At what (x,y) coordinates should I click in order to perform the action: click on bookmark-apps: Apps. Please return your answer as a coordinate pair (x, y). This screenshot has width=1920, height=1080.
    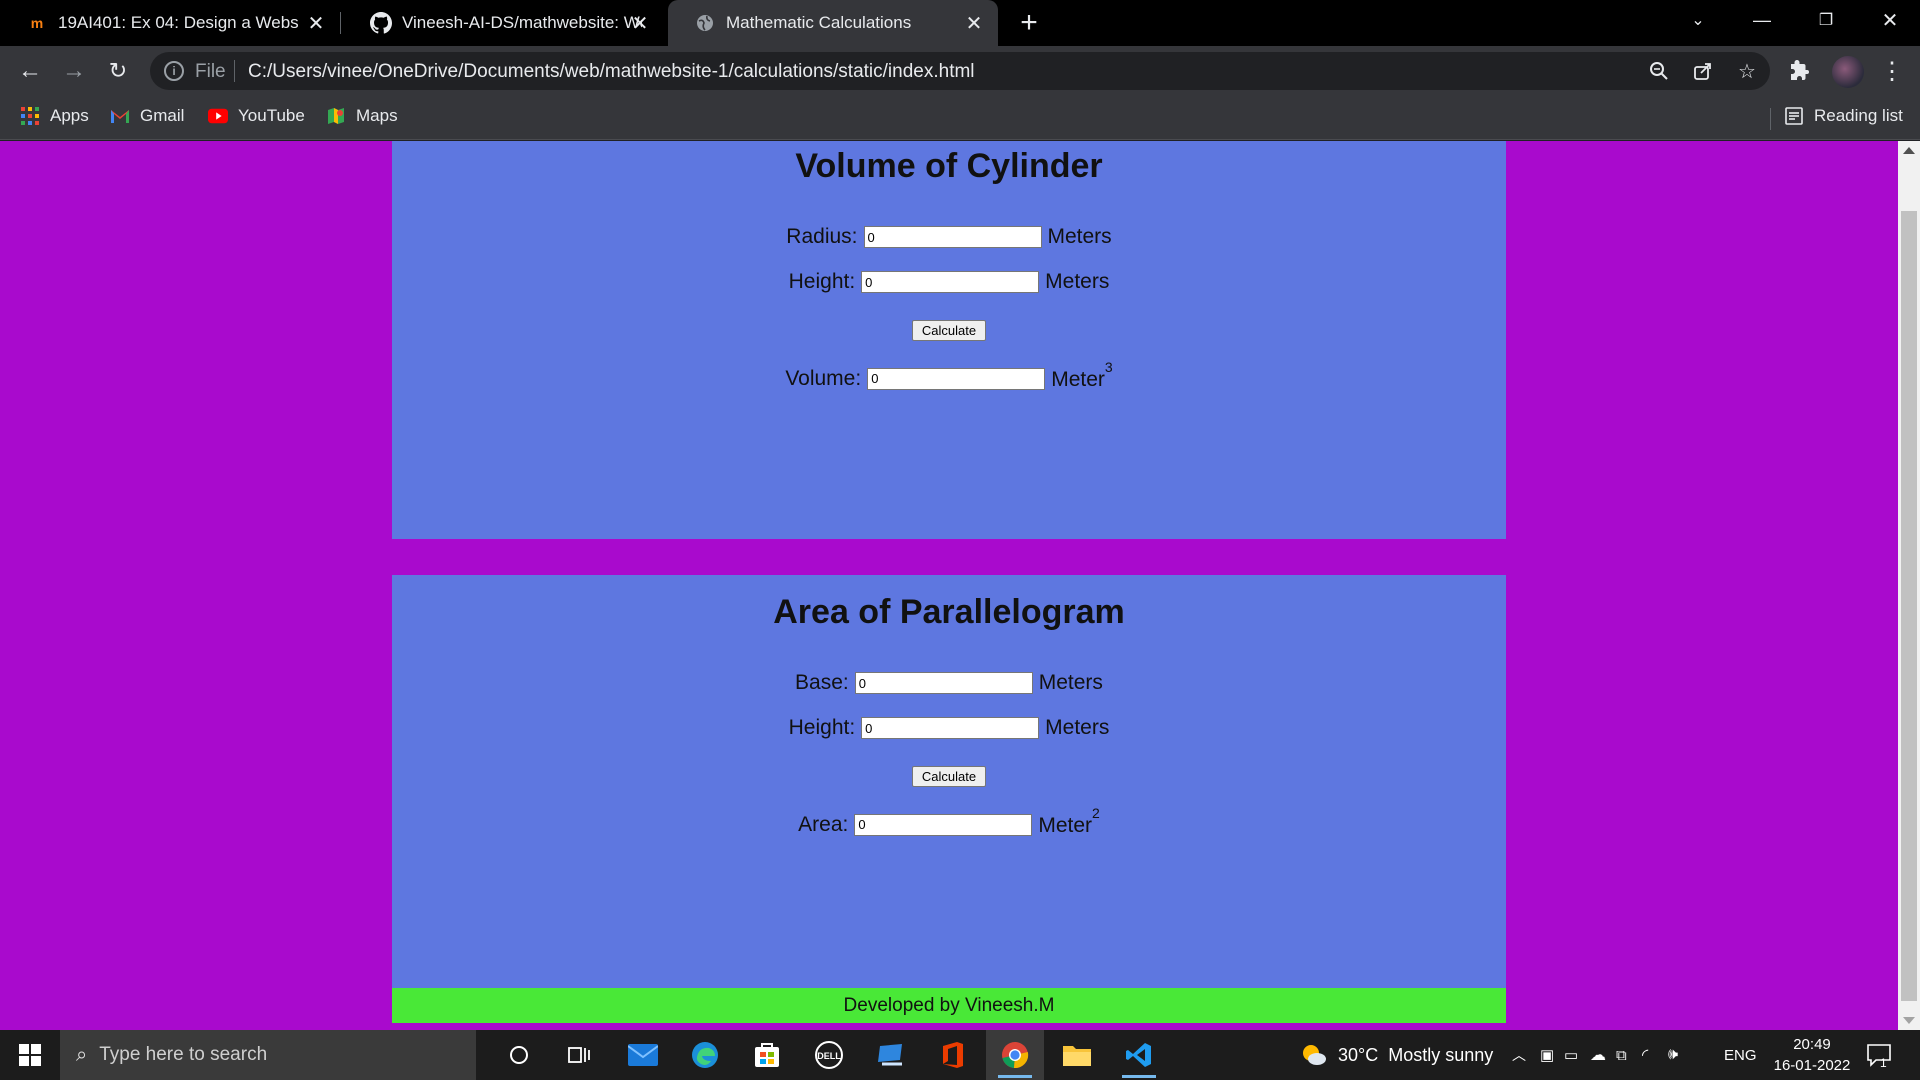
    Looking at the image, I should click on (54, 116).